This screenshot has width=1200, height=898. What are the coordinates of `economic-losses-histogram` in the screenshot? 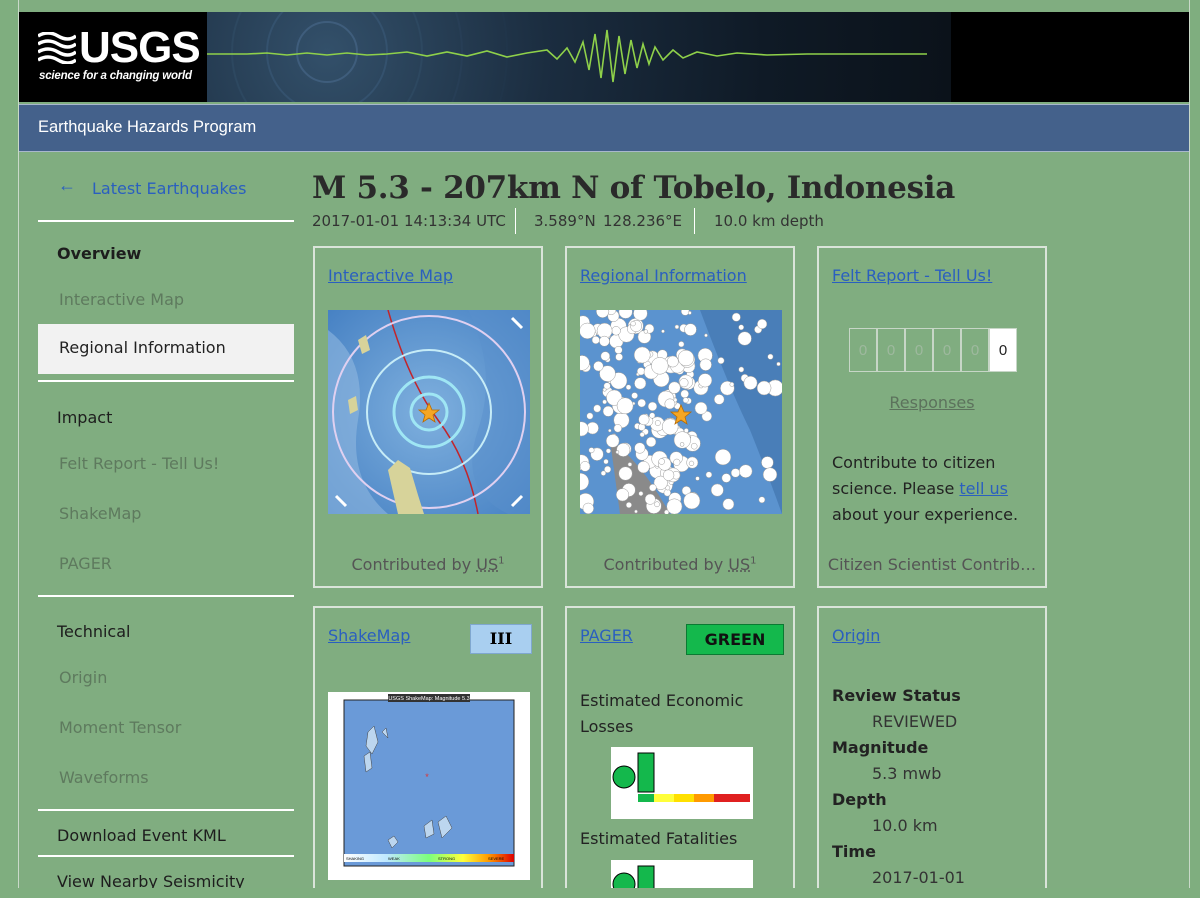 It's located at (682, 783).